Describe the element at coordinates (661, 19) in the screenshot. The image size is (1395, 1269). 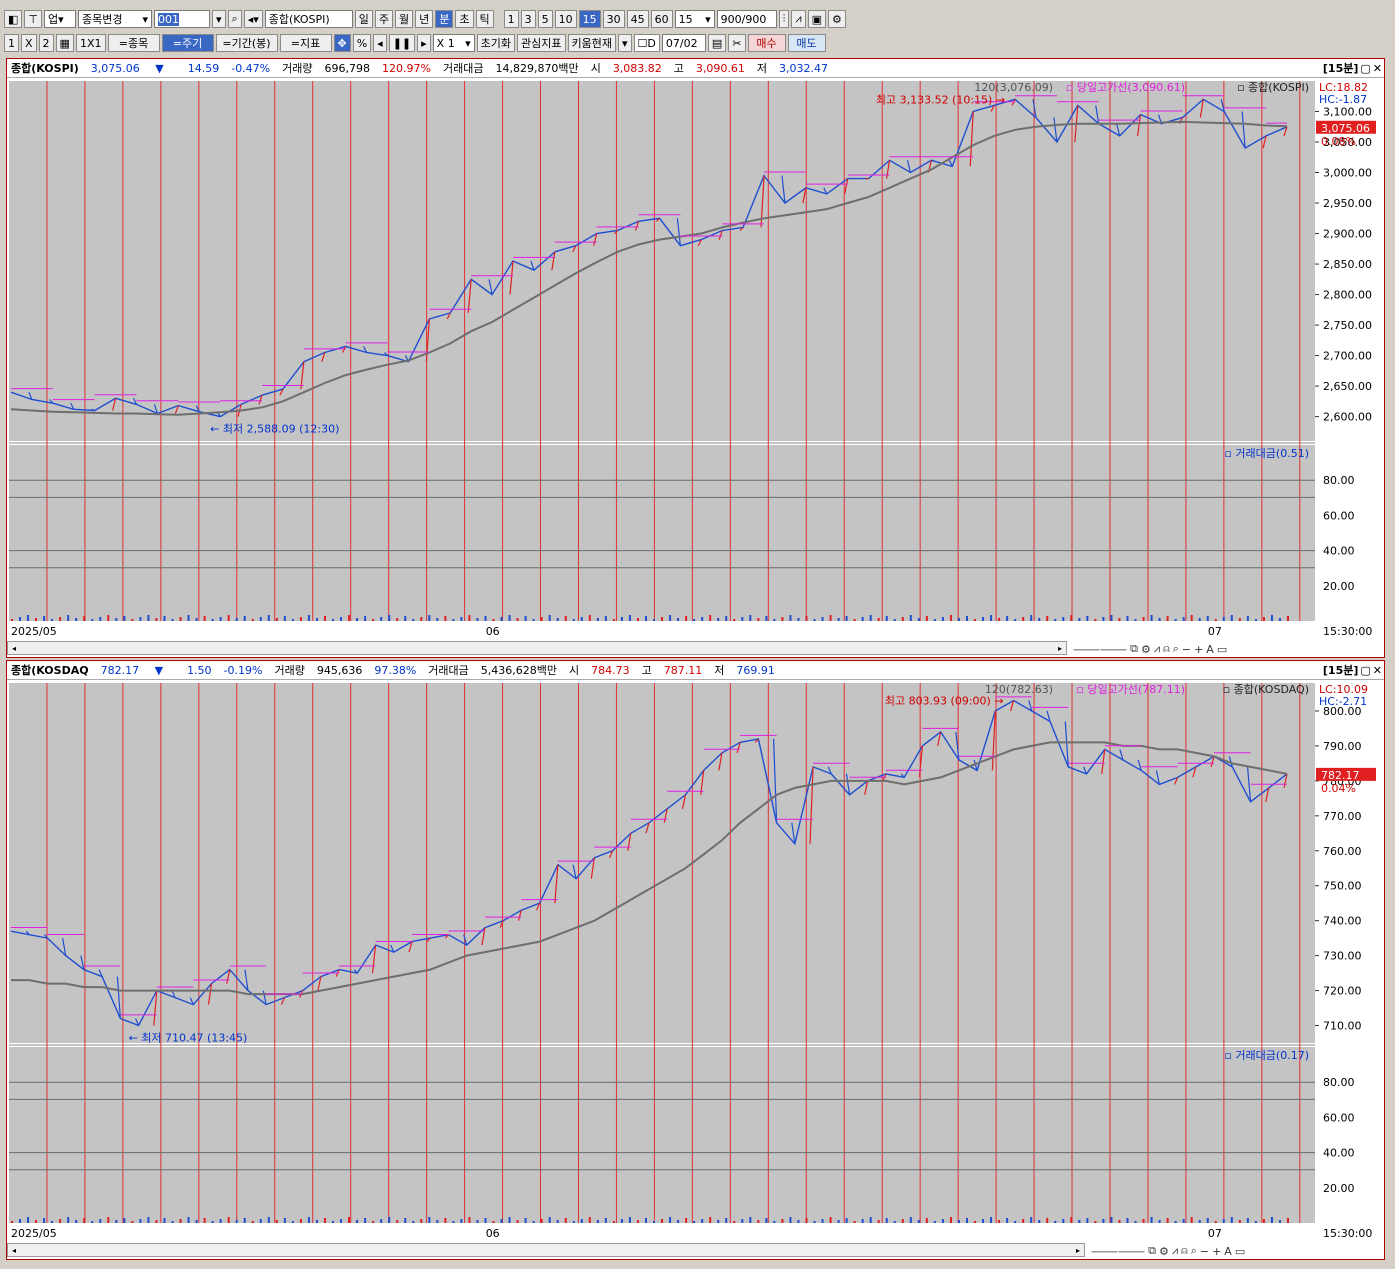
I see `minute-60-button: 60` at that location.